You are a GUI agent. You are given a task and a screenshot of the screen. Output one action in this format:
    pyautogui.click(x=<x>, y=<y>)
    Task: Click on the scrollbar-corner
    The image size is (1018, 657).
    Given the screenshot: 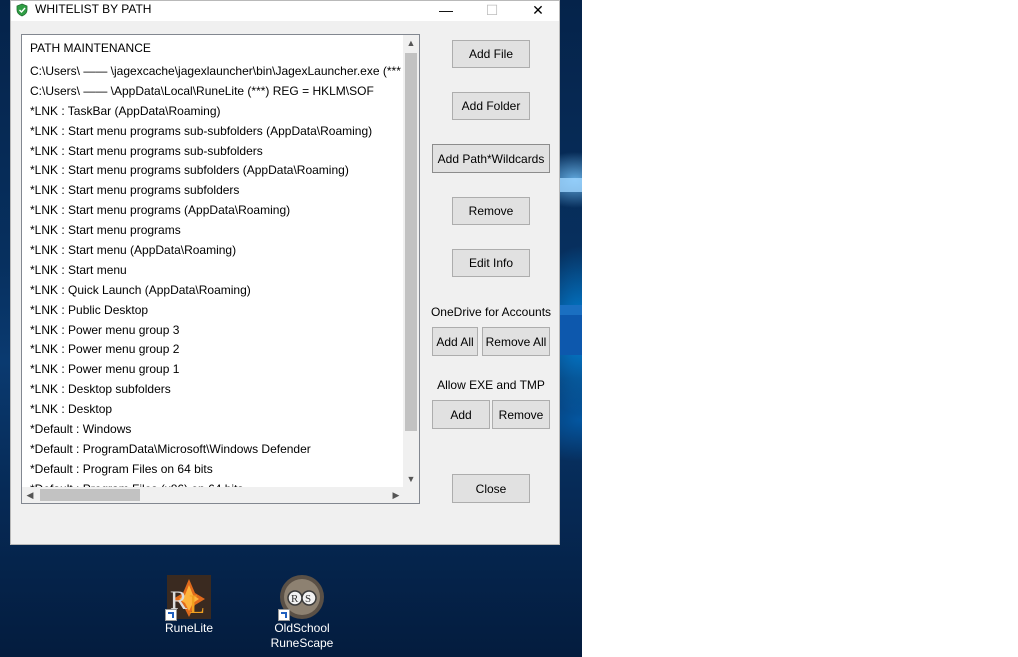 What is the action you would take?
    pyautogui.click(x=411, y=495)
    